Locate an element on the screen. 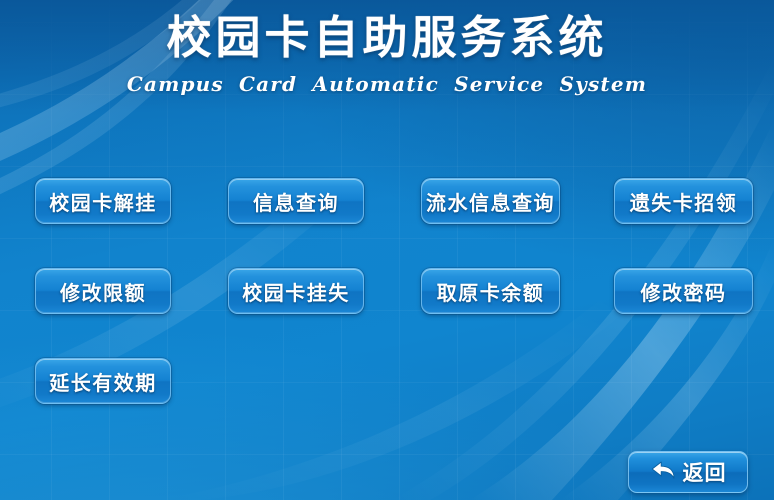 This screenshot has width=774, height=500. menu-button-label: 流水信息查询 is located at coordinates (490, 202).